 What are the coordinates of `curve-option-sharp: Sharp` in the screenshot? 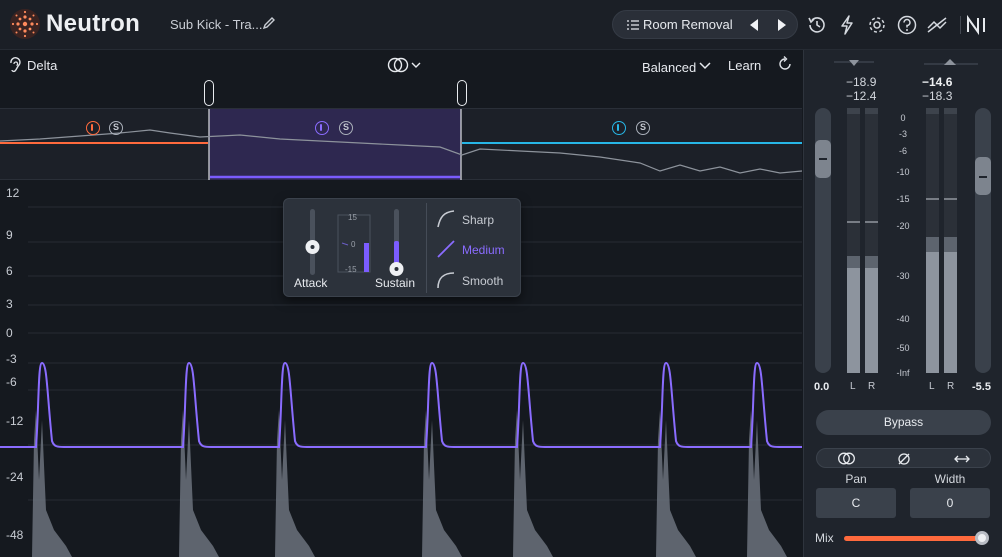 It's located at (478, 220).